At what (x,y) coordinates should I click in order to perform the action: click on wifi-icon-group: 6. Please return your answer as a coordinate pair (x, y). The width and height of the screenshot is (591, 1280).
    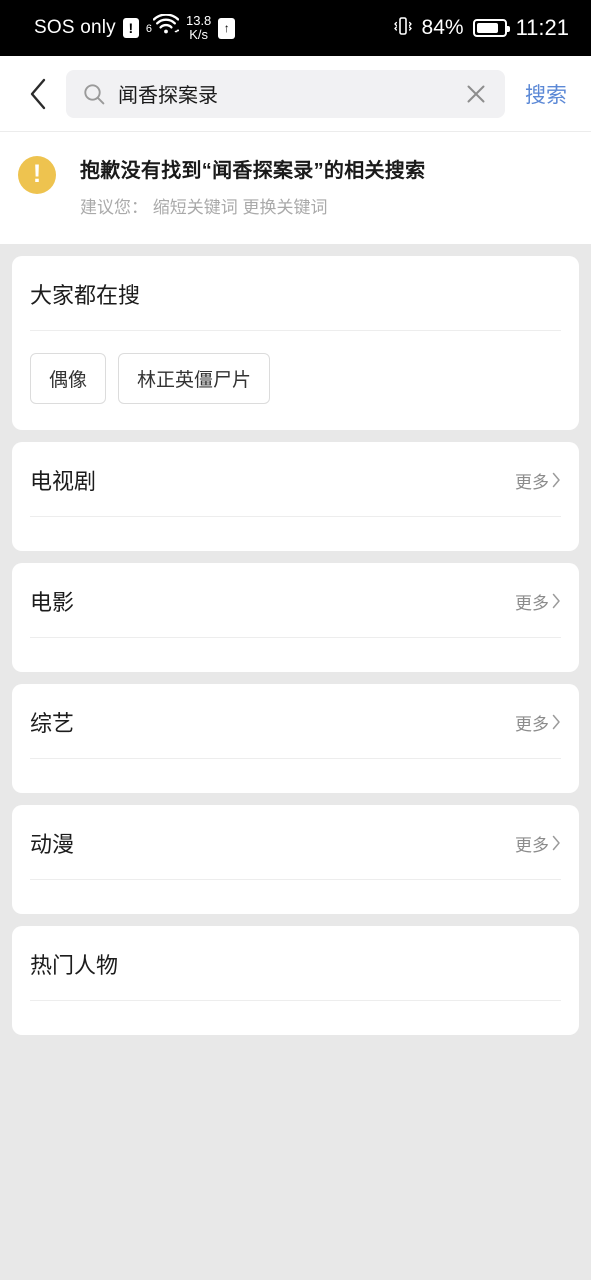
    Looking at the image, I should click on (162, 27).